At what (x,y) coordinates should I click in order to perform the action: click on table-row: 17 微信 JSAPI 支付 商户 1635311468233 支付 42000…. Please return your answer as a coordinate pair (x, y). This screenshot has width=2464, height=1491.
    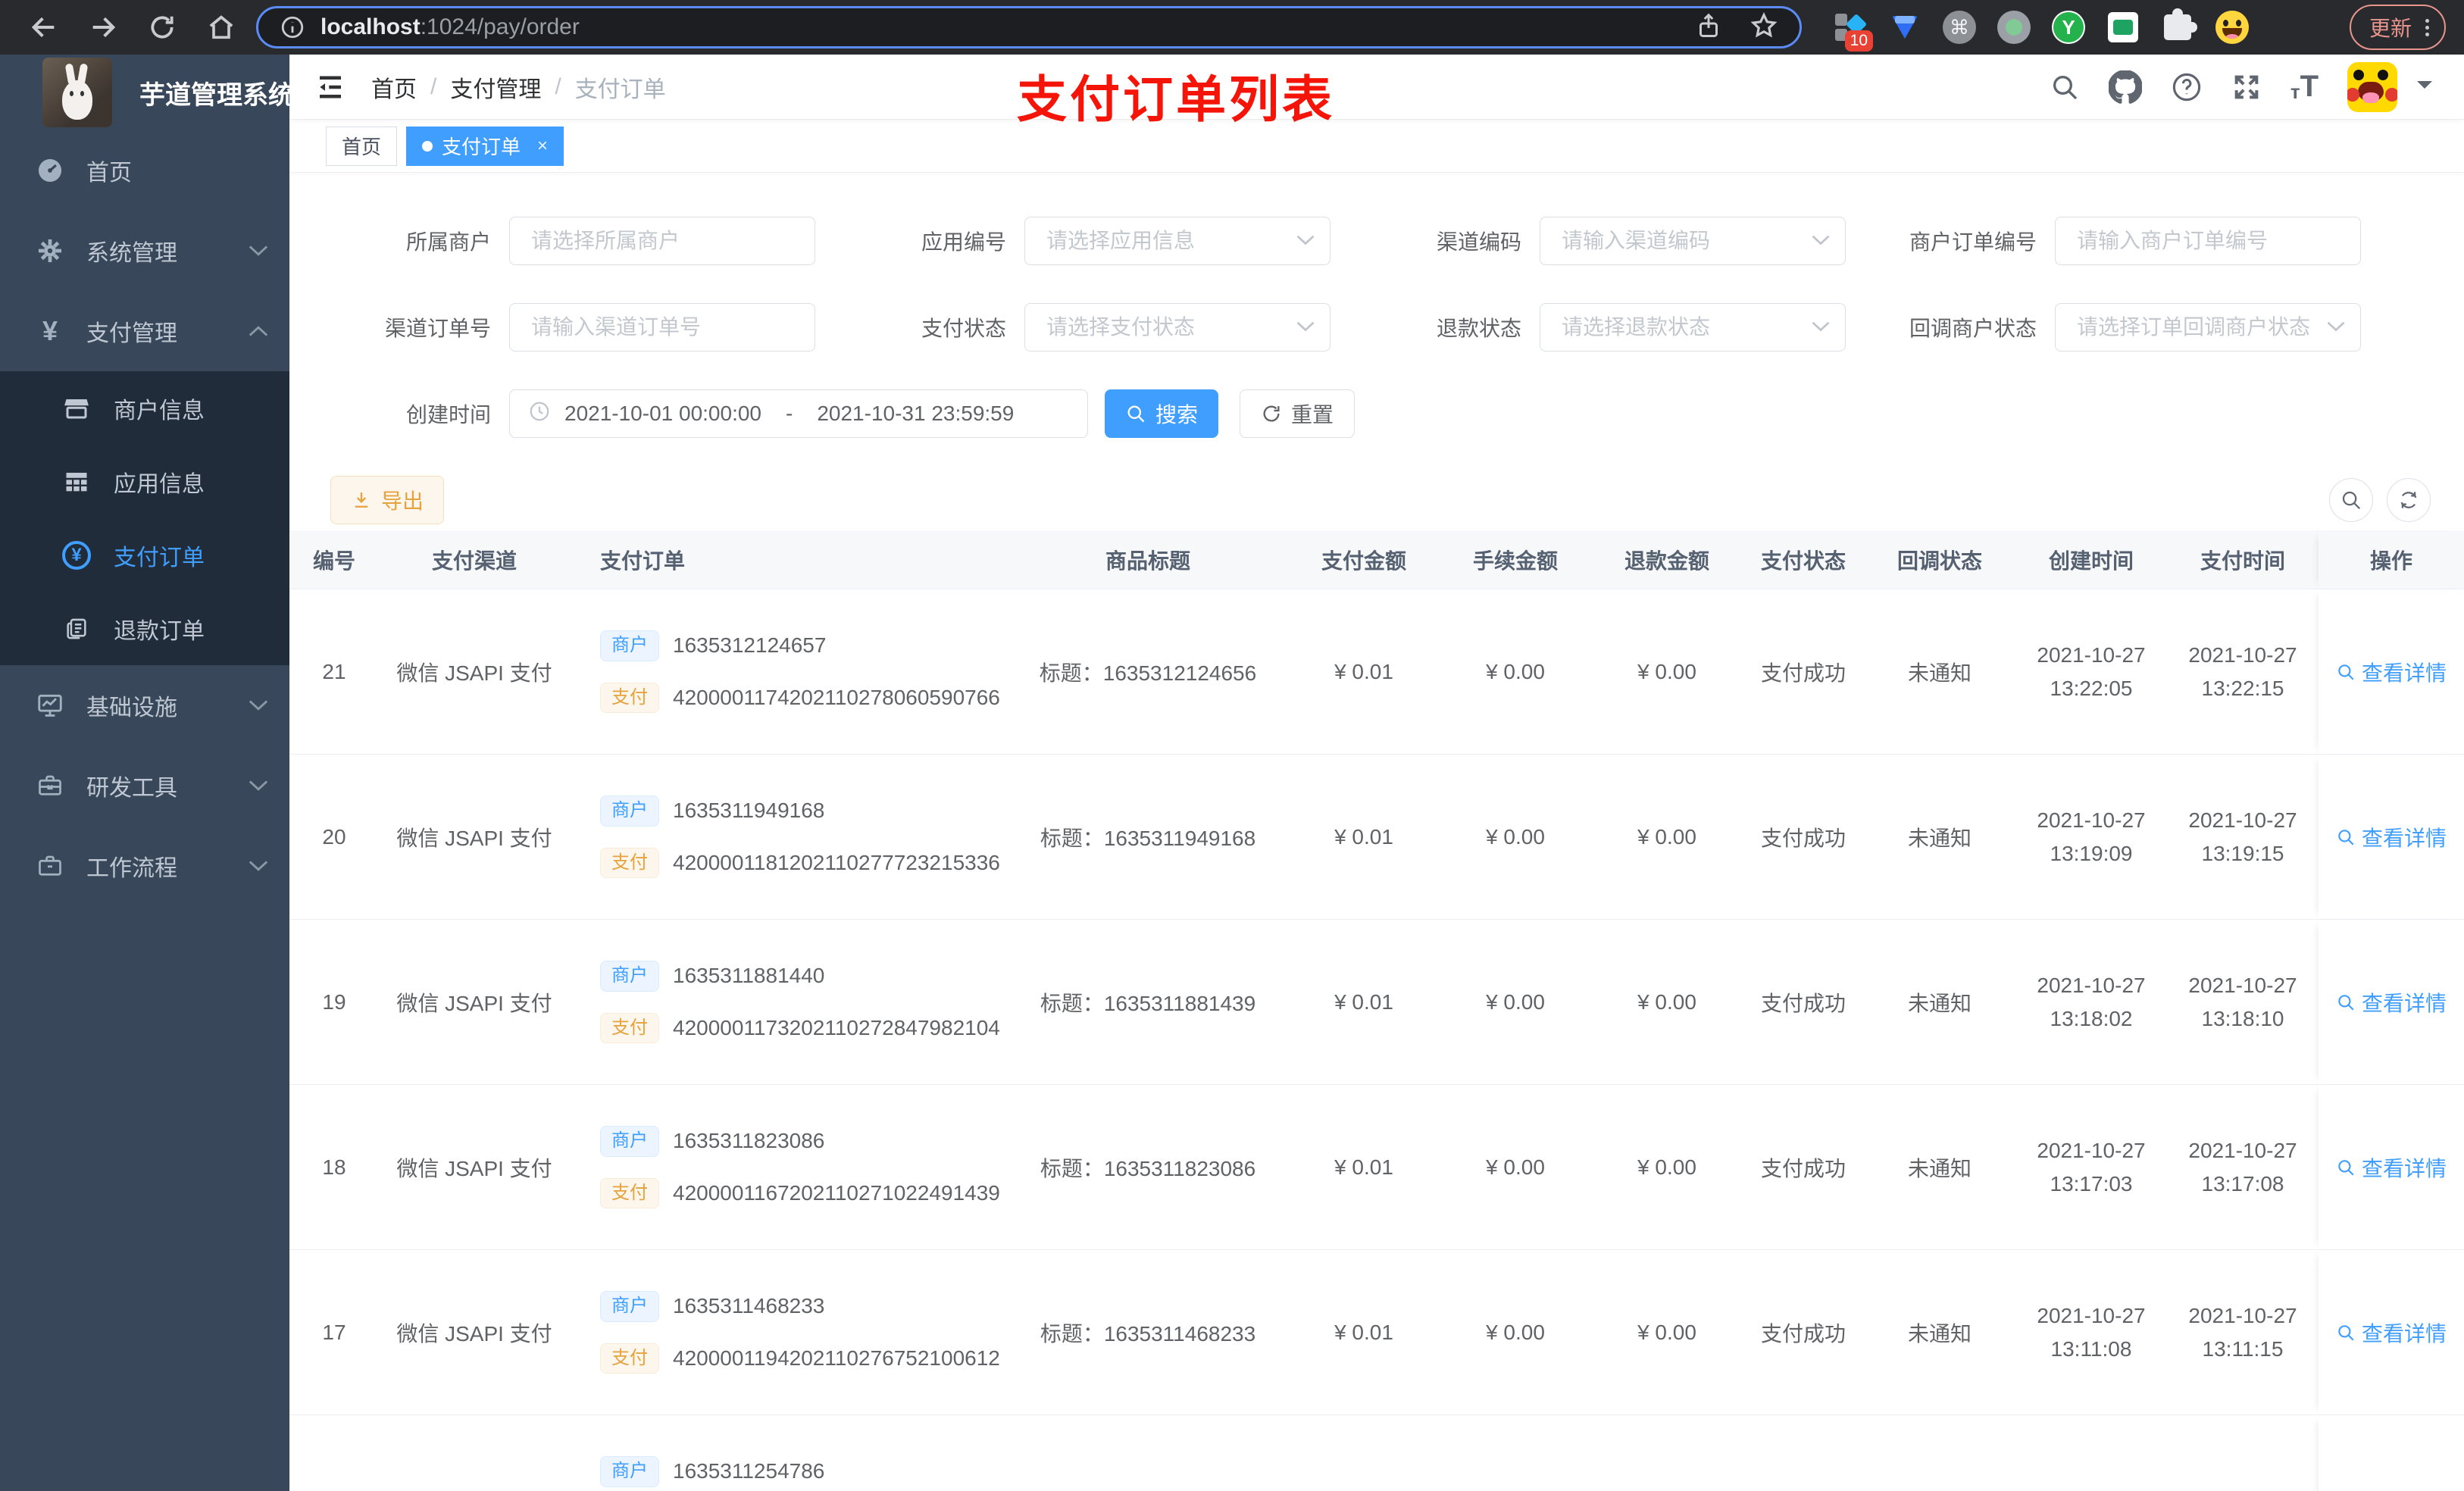
    Looking at the image, I should click on (1376, 1332).